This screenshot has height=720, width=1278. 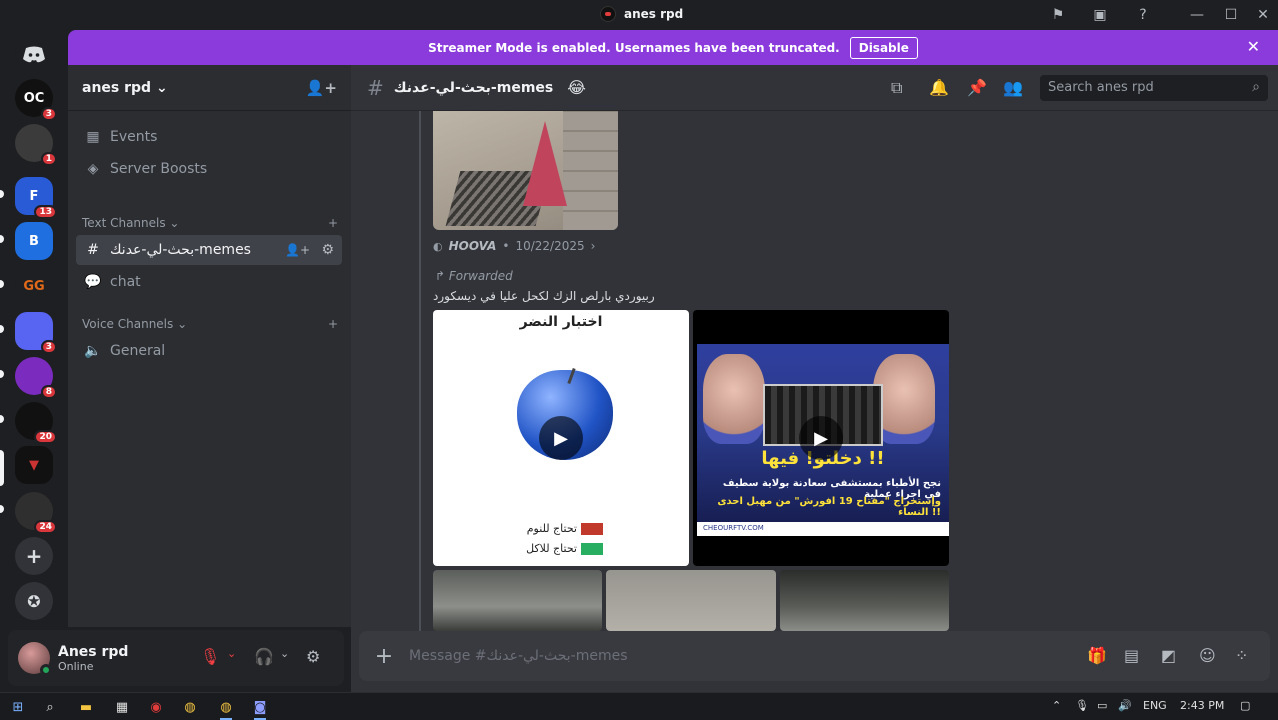 I want to click on close-icon: ✕, so click(x=1253, y=46).